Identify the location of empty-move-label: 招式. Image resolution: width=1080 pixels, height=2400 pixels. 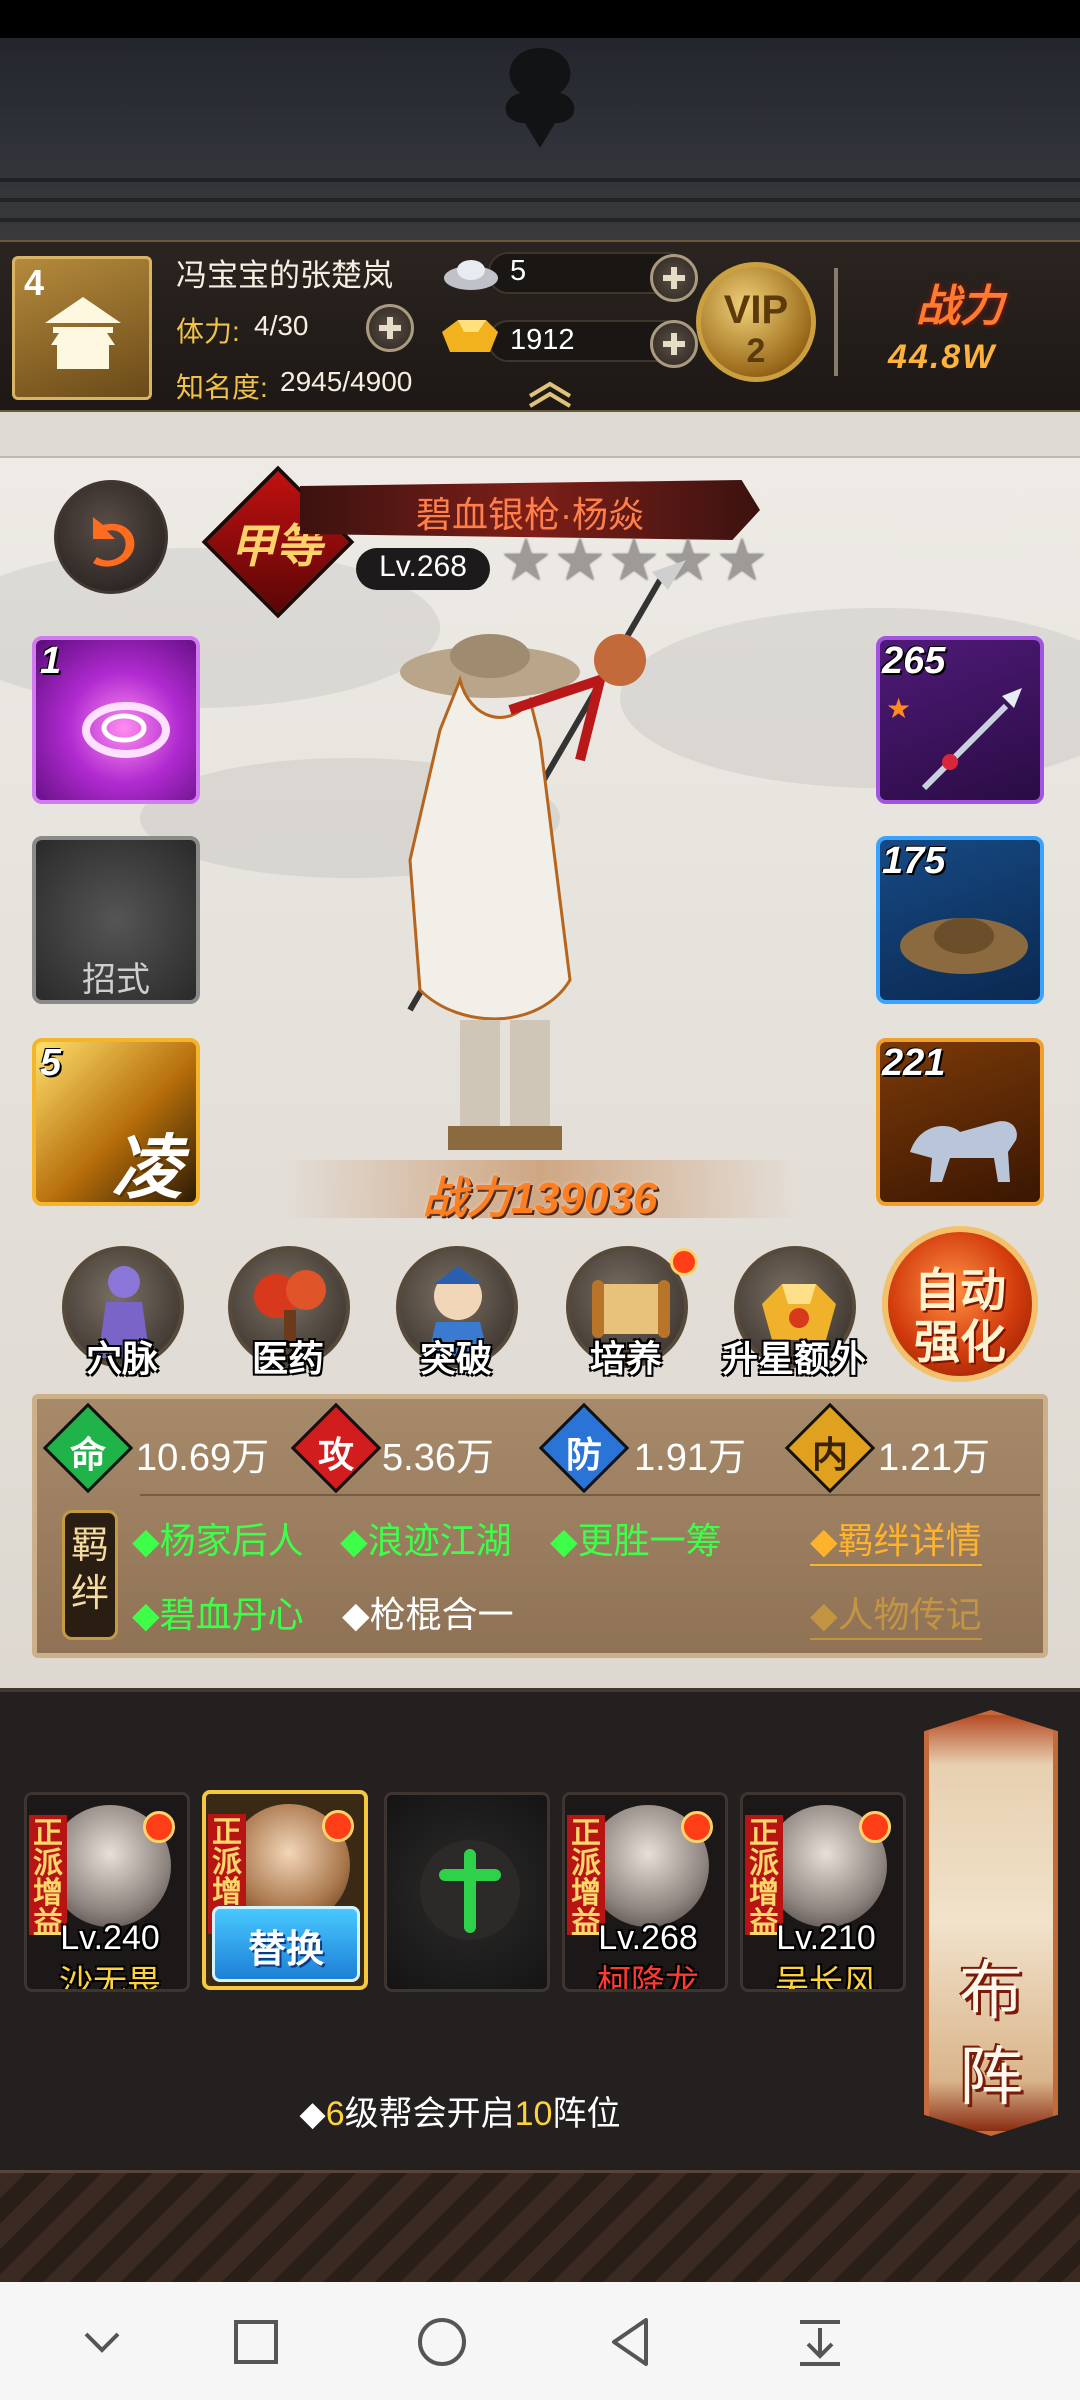
(116, 980).